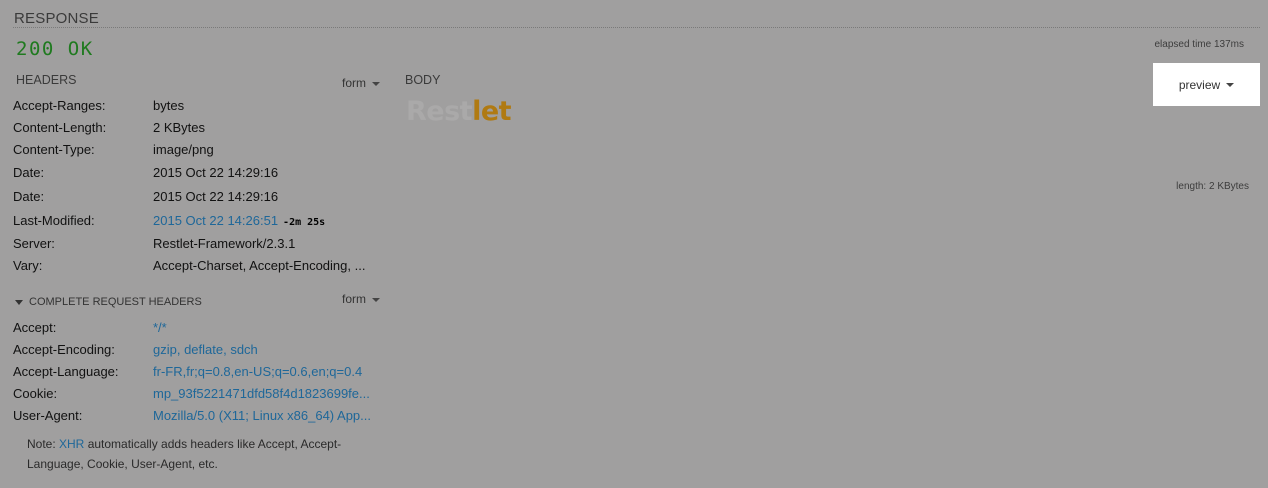 Image resolution: width=1268 pixels, height=488 pixels. Describe the element at coordinates (354, 299) in the screenshot. I see `request-headers-format-label: form` at that location.